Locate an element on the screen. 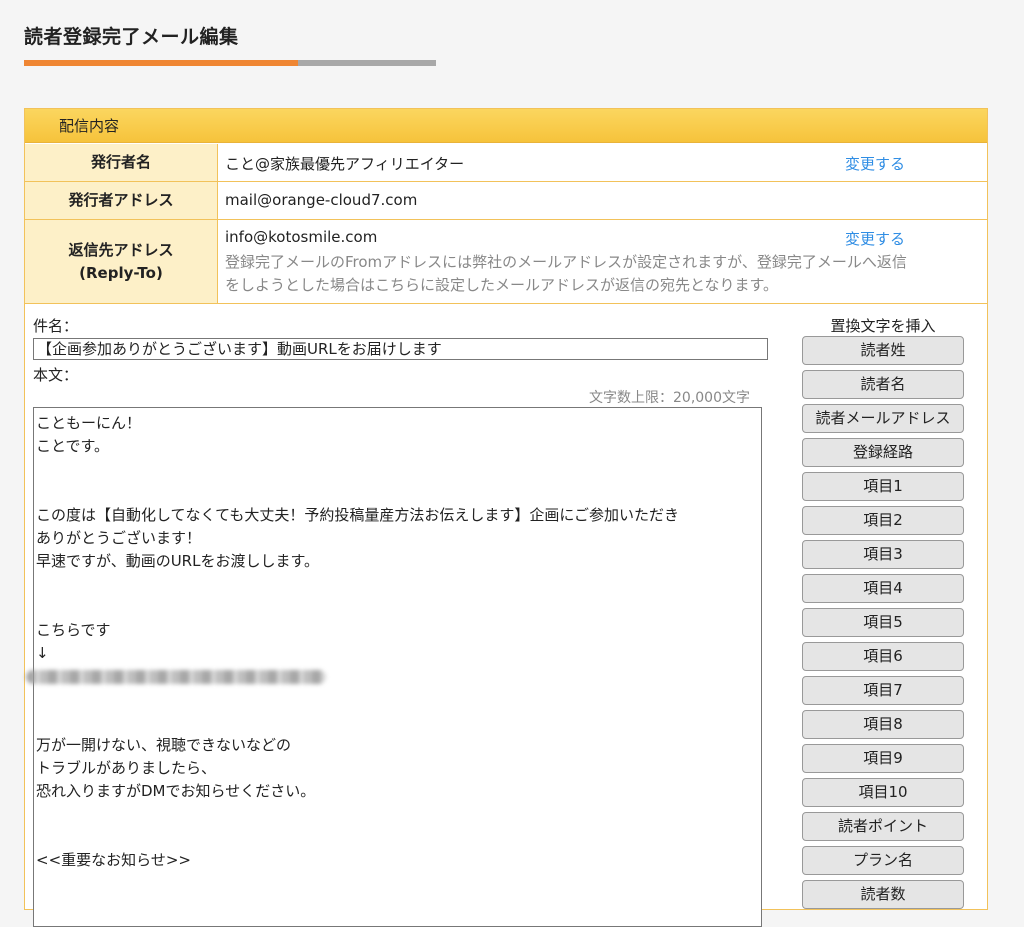 This screenshot has width=1024, height=927. insert-item6-button: 項目6 is located at coordinates (883, 656).